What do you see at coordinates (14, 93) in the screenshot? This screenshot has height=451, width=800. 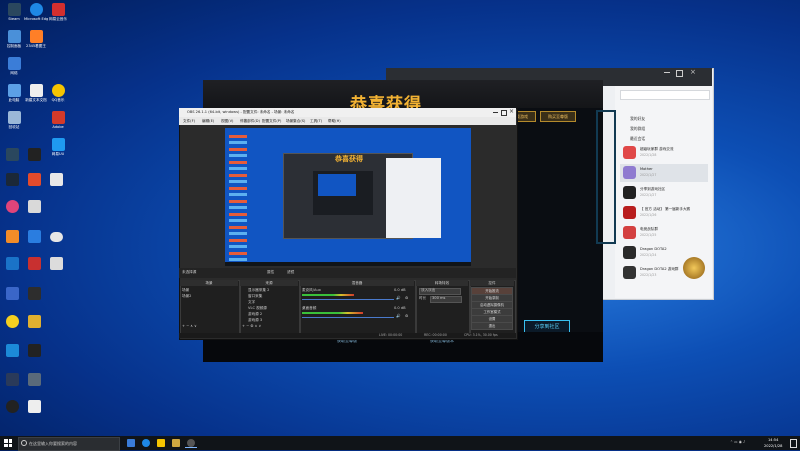 I see `desktop-icon: 此电脑` at bounding box center [14, 93].